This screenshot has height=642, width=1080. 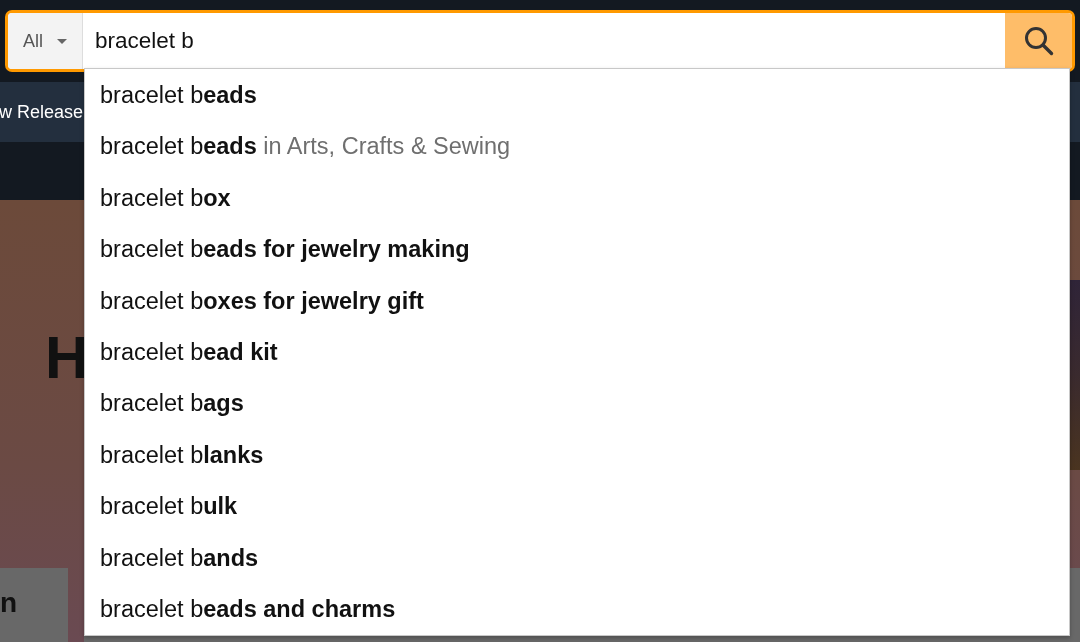 I want to click on suggestion-item: bracelet blanks, so click(x=577, y=455).